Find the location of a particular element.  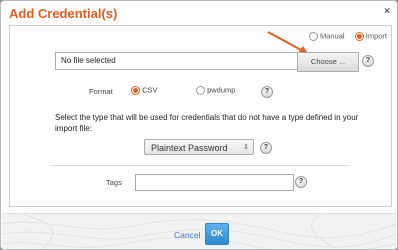

manual-label: Manual is located at coordinates (332, 36).